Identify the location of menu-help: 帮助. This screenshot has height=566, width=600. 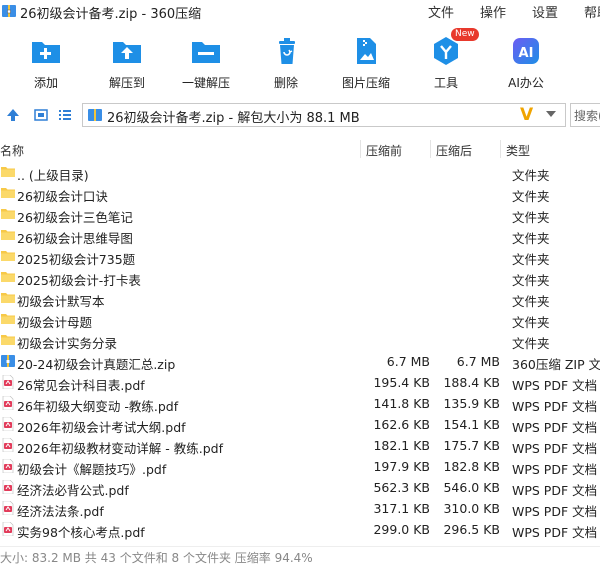
(592, 11).